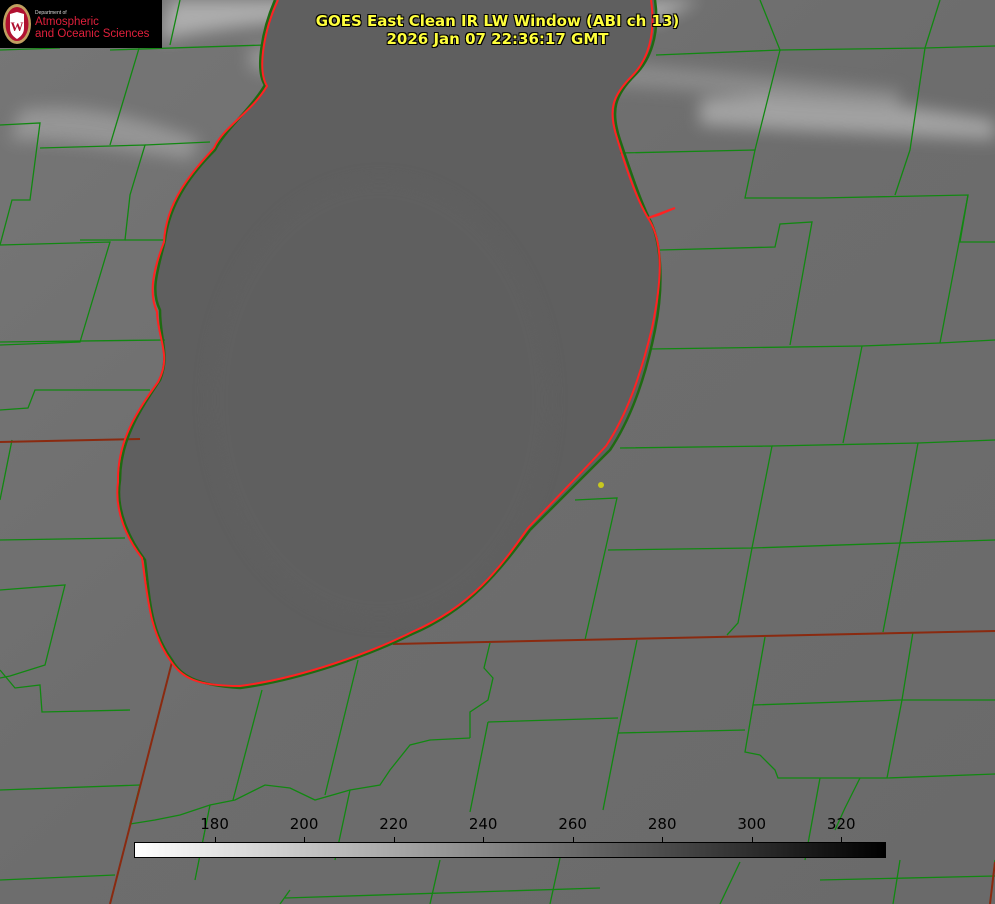  What do you see at coordinates (662, 824) in the screenshot?
I see `colorbar-tick-label: 280` at bounding box center [662, 824].